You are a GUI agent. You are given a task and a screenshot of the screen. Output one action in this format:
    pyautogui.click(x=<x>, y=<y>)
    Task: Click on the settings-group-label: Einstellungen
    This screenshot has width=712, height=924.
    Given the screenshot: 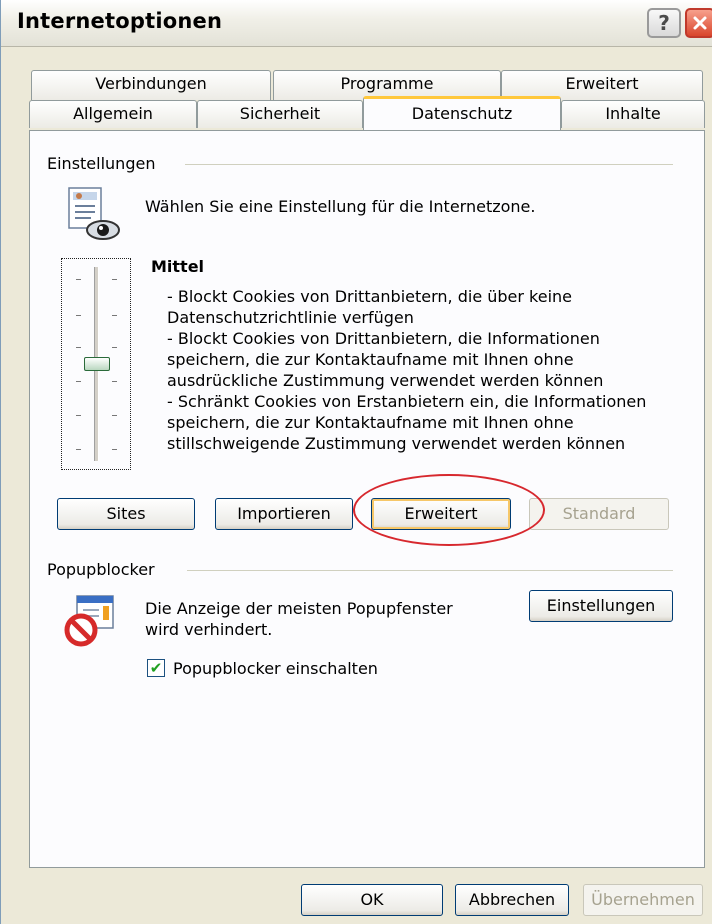 What is the action you would take?
    pyautogui.click(x=101, y=163)
    